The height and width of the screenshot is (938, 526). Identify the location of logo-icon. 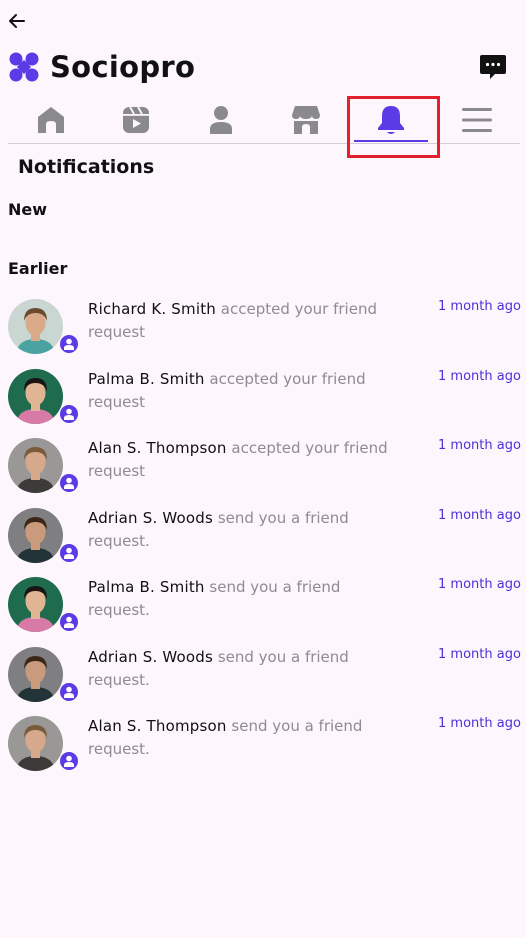
(24, 67).